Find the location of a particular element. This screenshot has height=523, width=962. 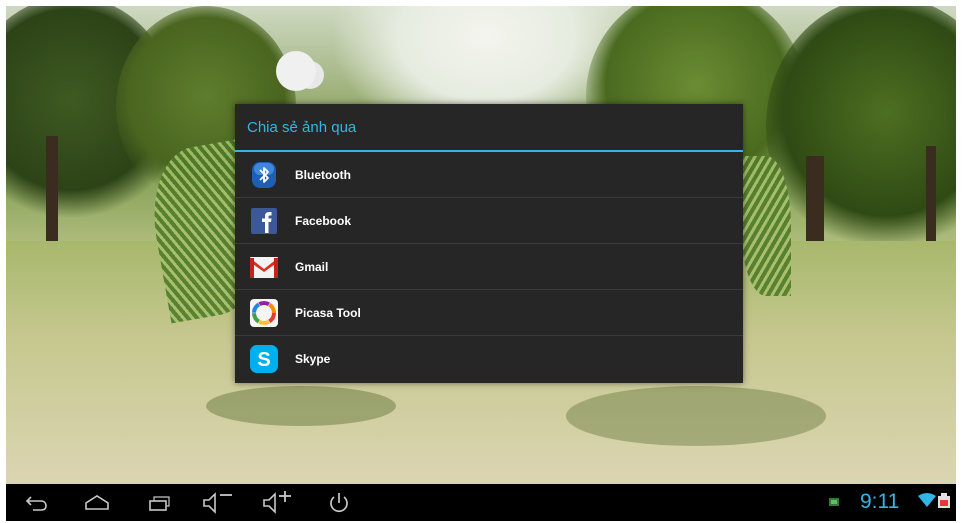

gmail-icon is located at coordinates (264, 267).